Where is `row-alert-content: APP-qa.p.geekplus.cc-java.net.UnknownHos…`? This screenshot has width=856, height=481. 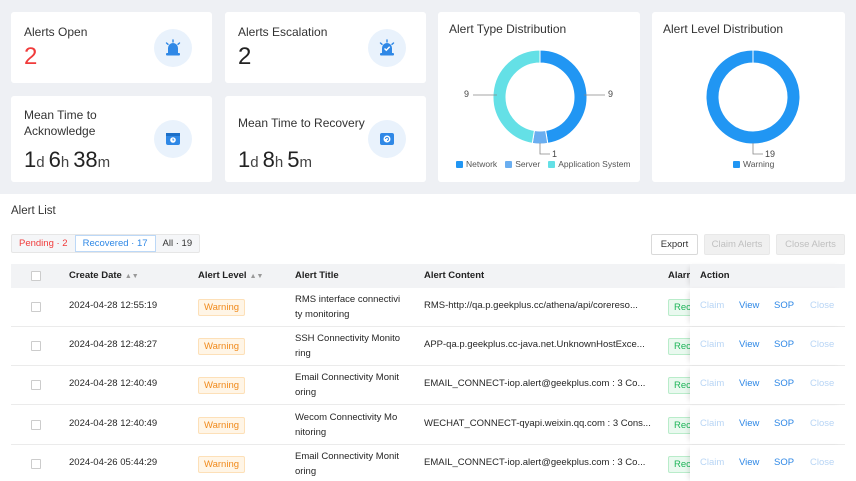
row-alert-content: APP-qa.p.geekplus.cc-java.net.UnknownHos… is located at coordinates (534, 345).